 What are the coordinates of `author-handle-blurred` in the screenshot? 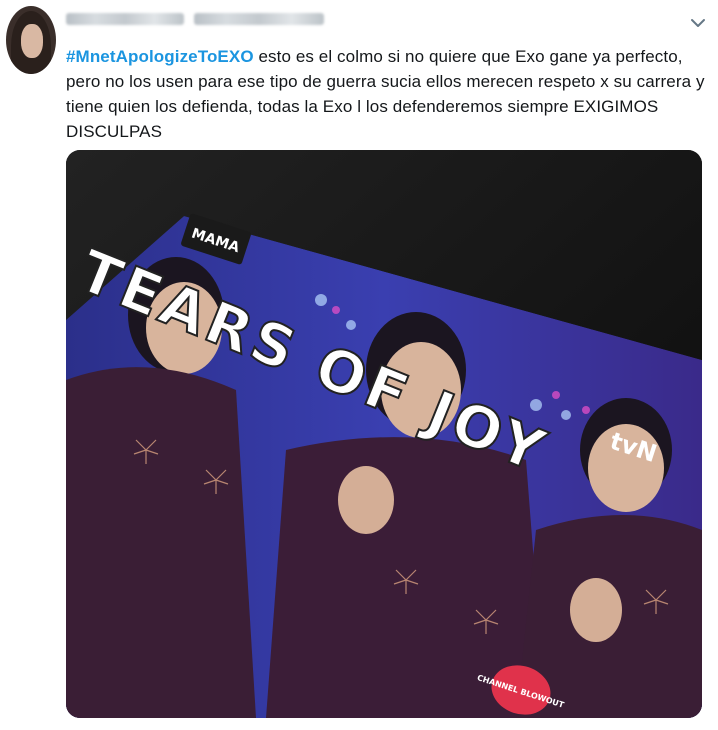 It's located at (259, 19).